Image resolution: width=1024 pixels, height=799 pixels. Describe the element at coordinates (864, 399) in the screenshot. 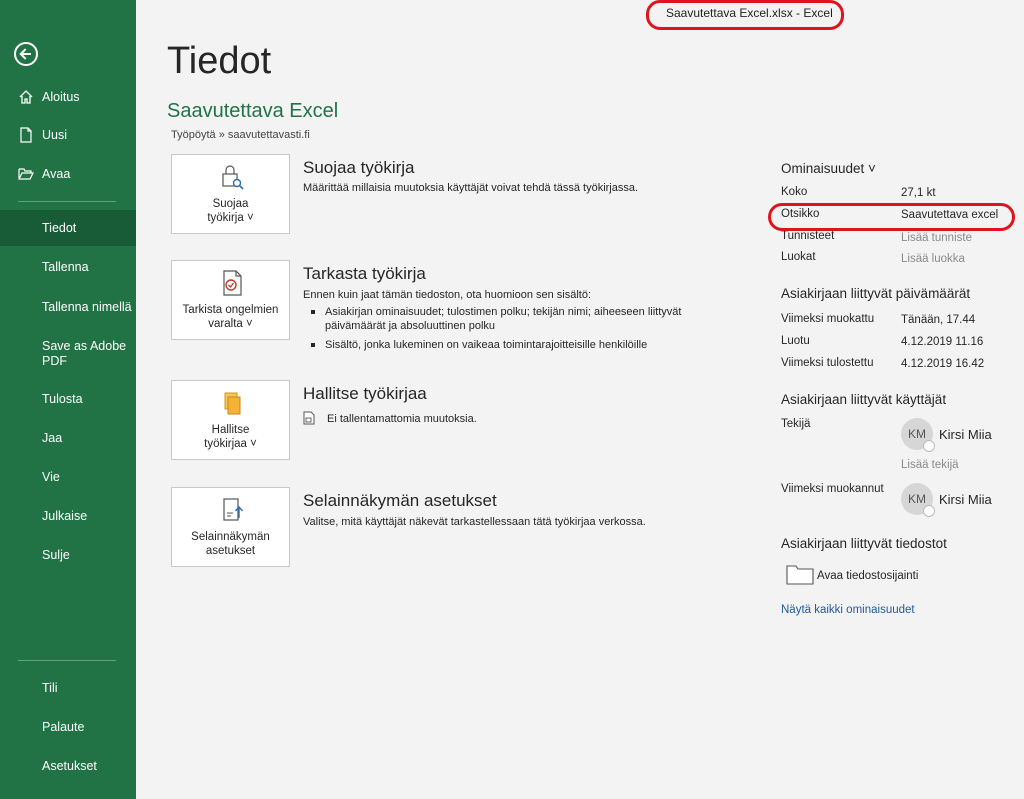

I see `users-heading: Asiakirjaan liittyvät käyttäjät` at that location.